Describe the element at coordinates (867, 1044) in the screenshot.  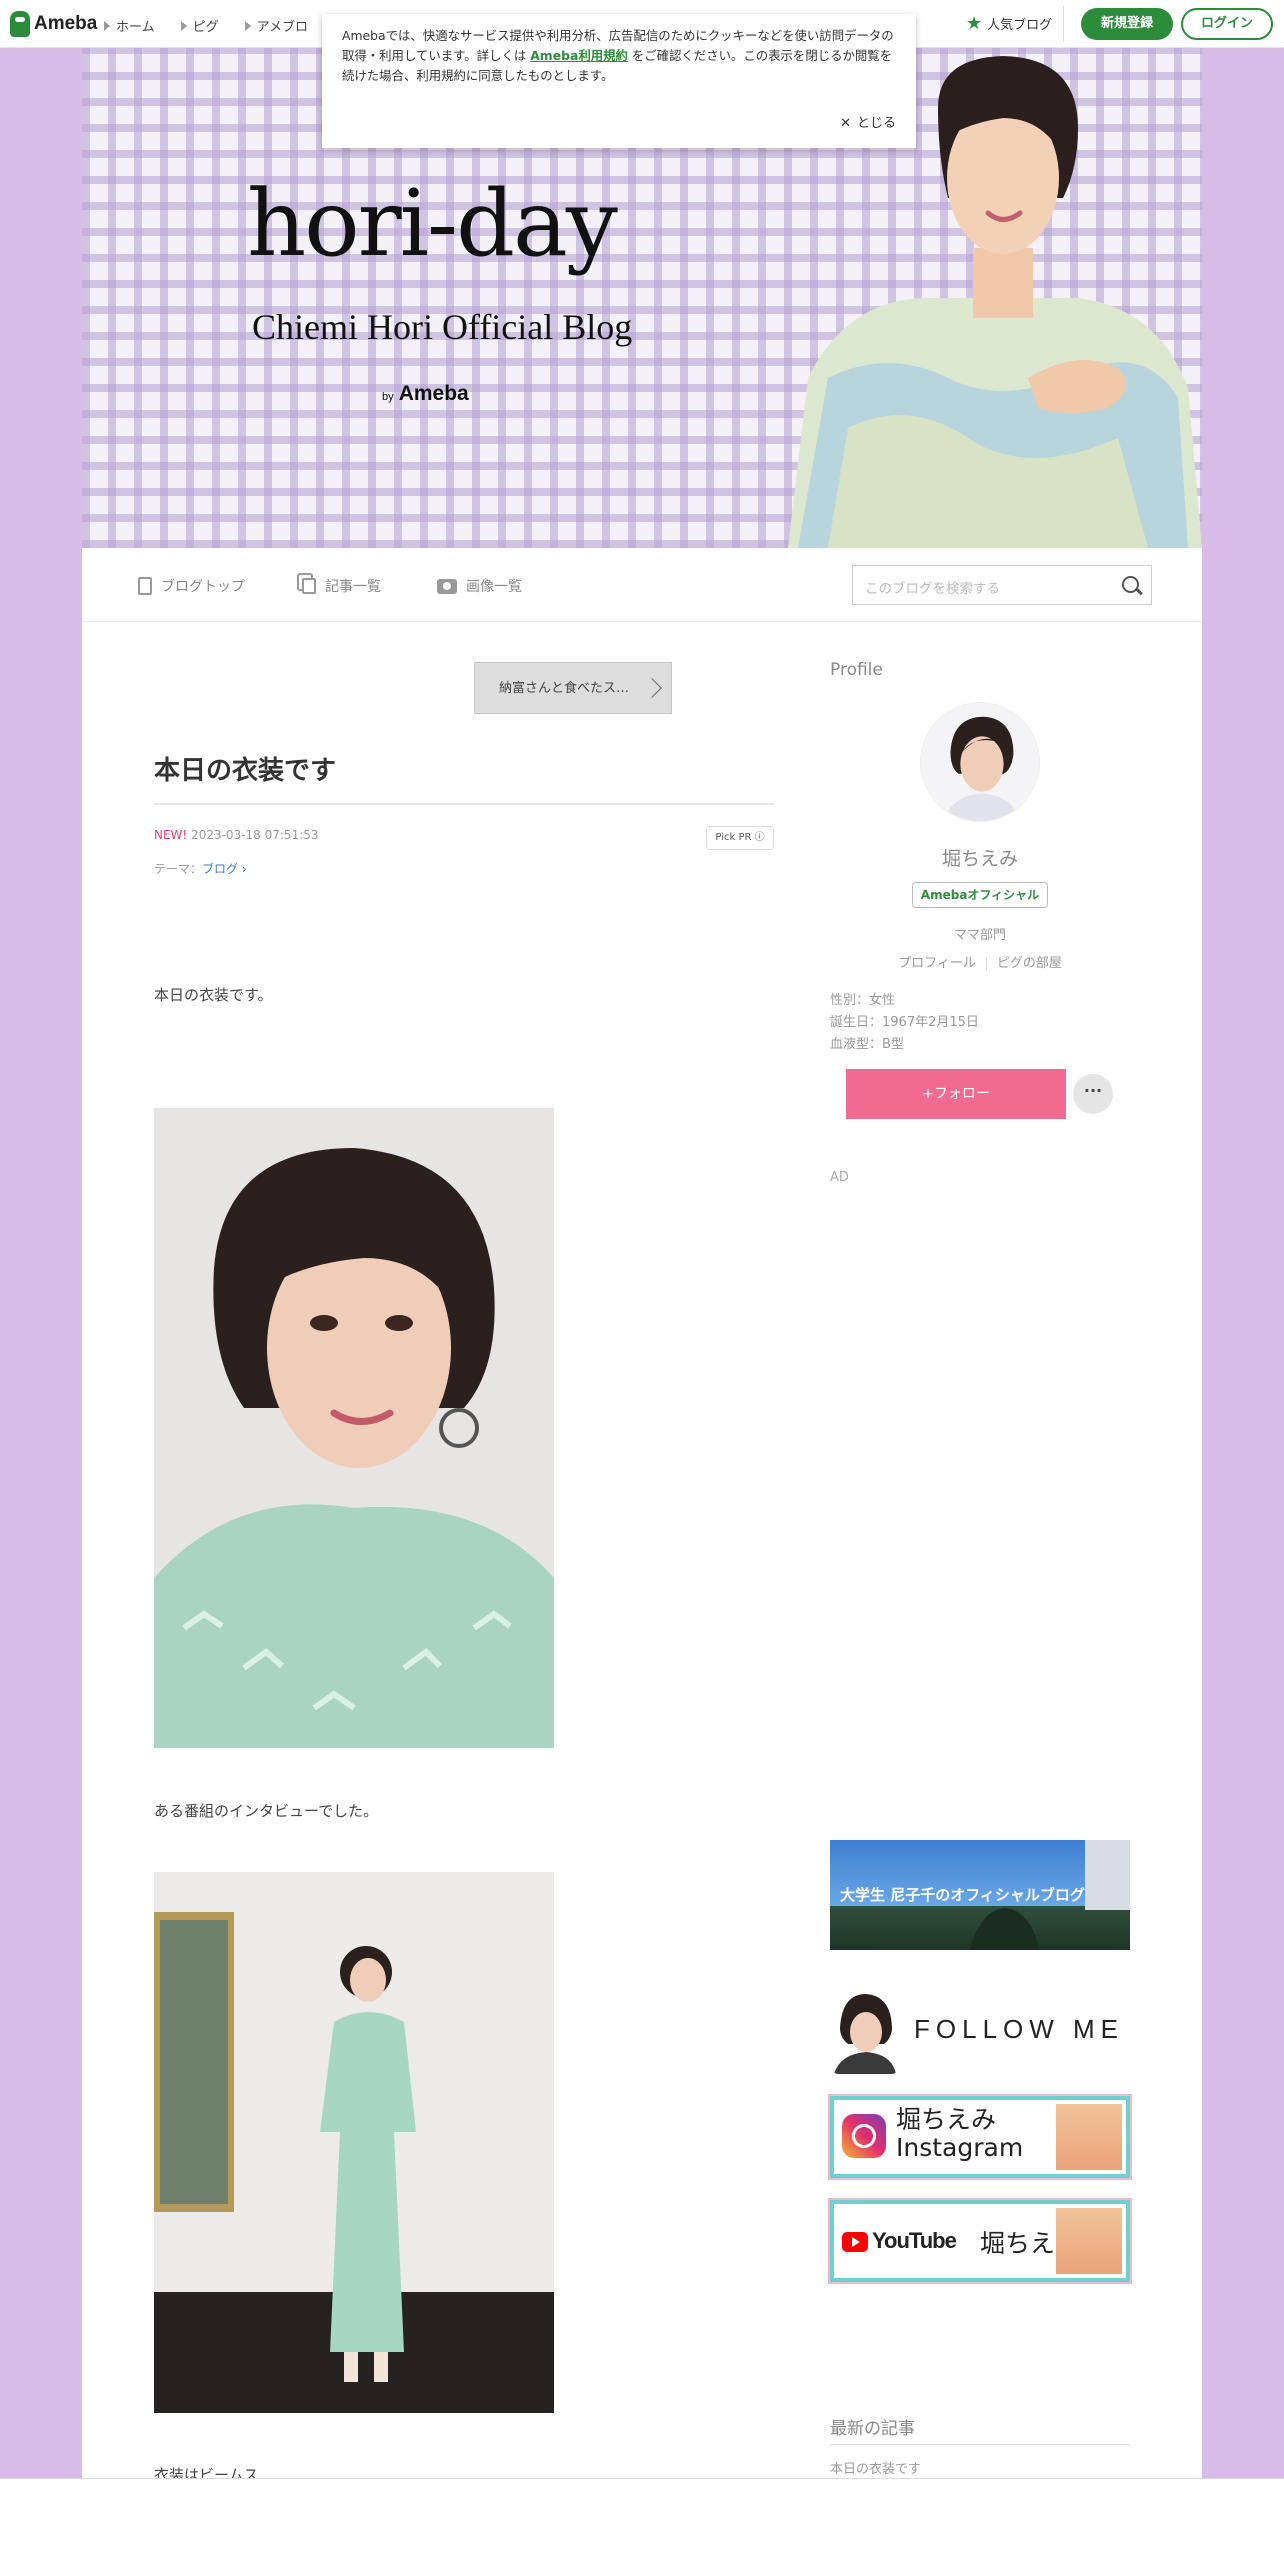
I see `profile-blood-type: 血液型：B型` at that location.